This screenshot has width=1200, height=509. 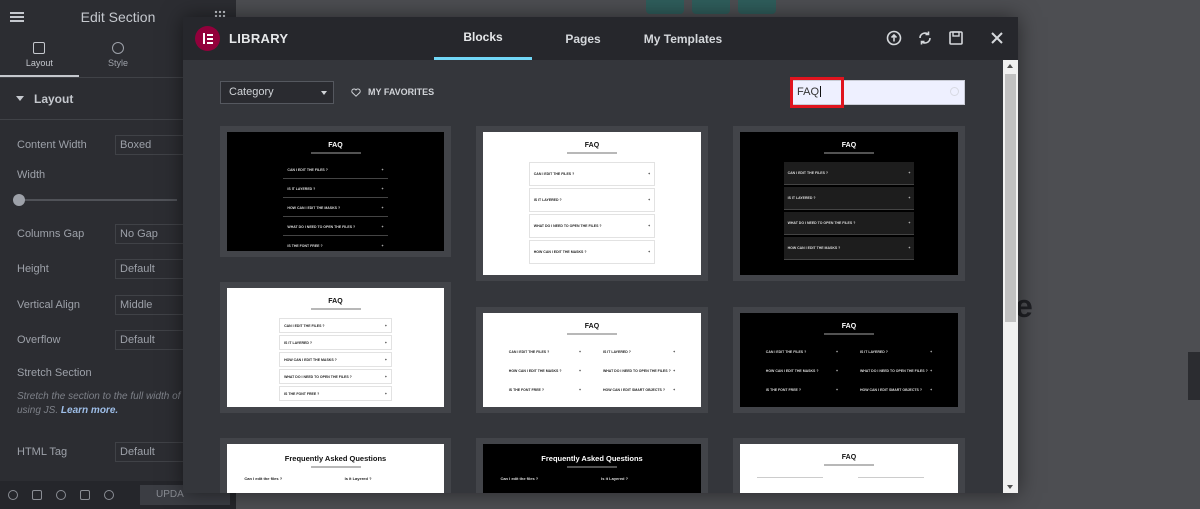 What do you see at coordinates (1010, 487) in the screenshot?
I see `scroll-down-icon` at bounding box center [1010, 487].